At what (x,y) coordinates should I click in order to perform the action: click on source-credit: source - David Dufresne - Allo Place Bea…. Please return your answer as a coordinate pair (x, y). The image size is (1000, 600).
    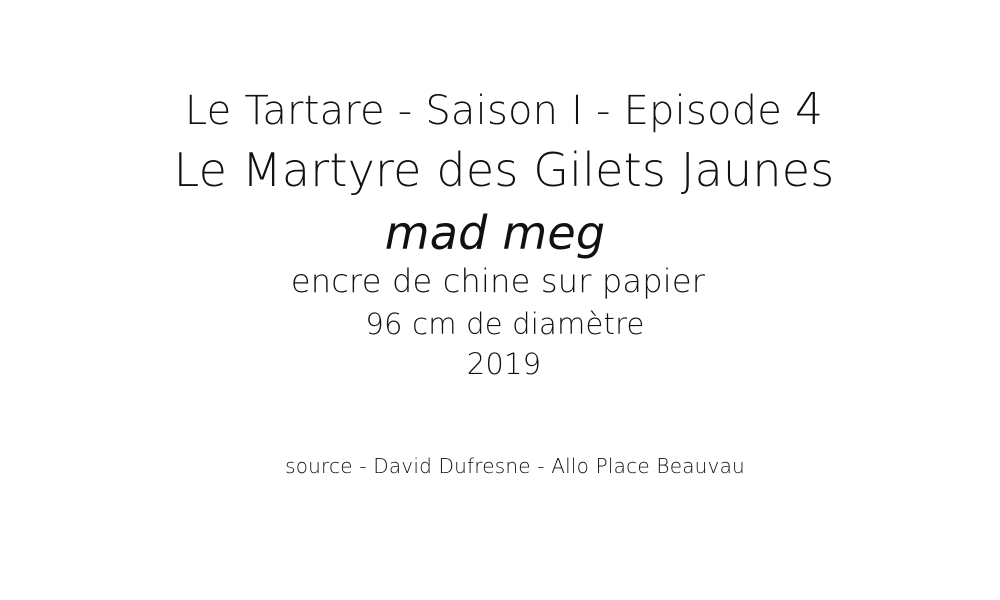
    Looking at the image, I should click on (515, 466).